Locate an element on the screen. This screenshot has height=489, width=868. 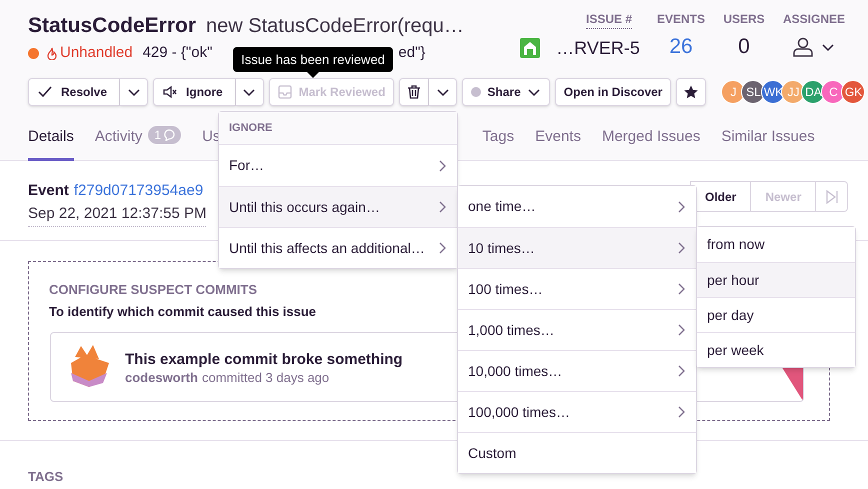
trash-icon is located at coordinates (414, 92).